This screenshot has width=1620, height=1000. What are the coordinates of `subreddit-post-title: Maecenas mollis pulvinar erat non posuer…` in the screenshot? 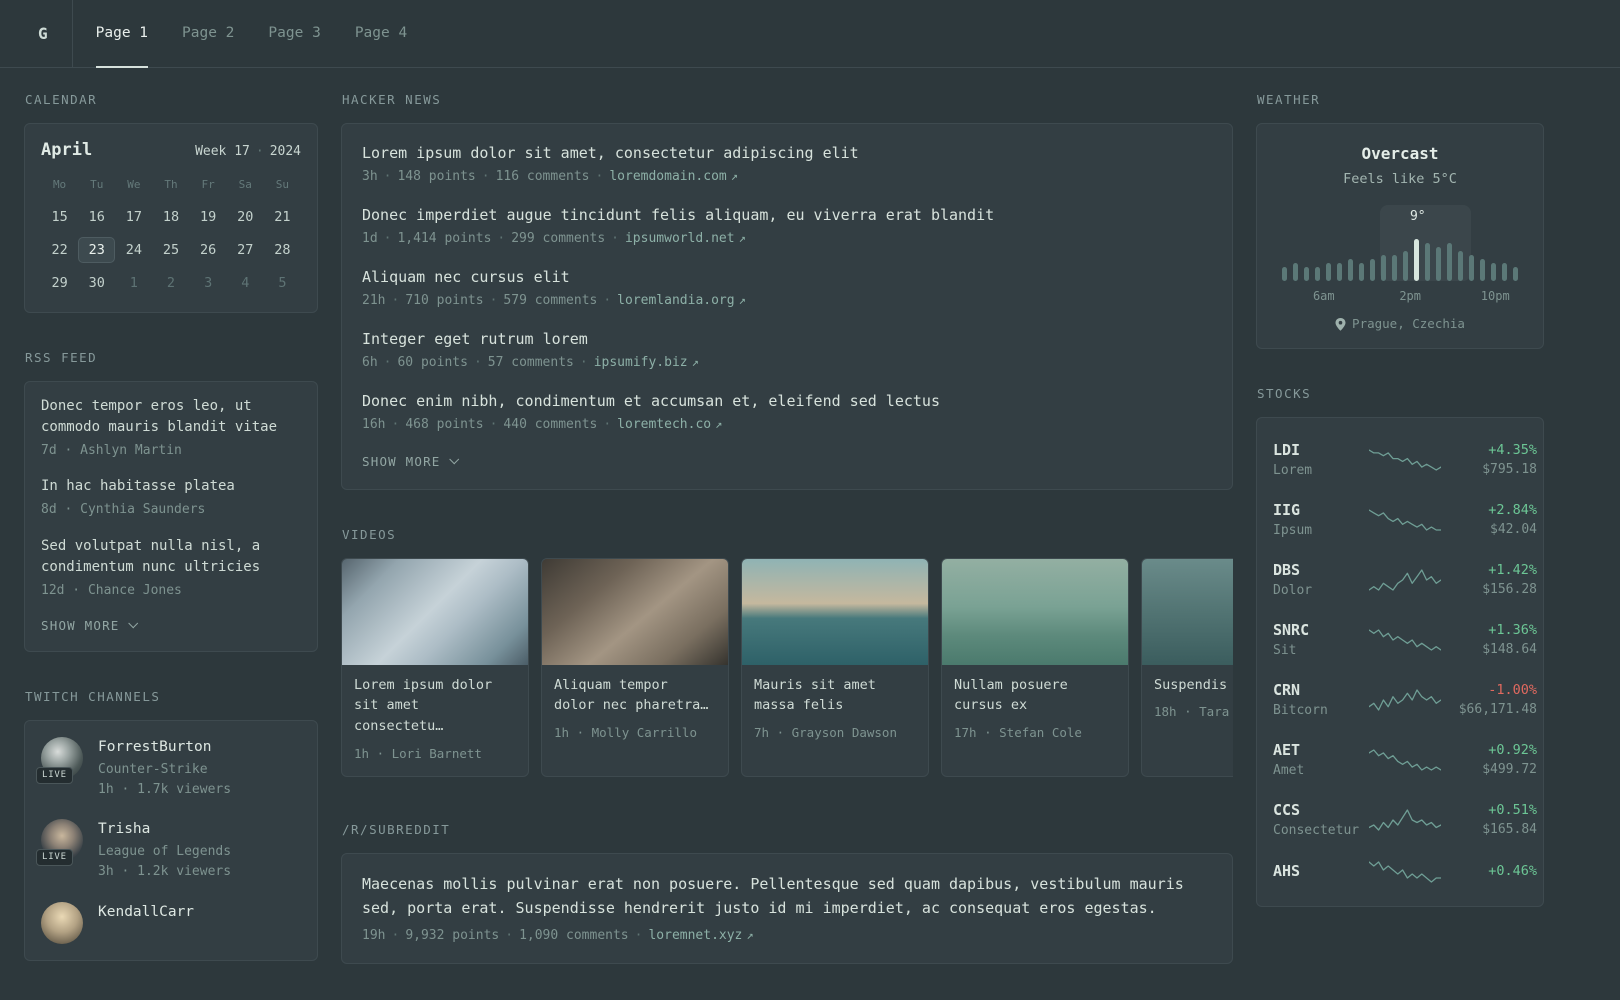 It's located at (787, 896).